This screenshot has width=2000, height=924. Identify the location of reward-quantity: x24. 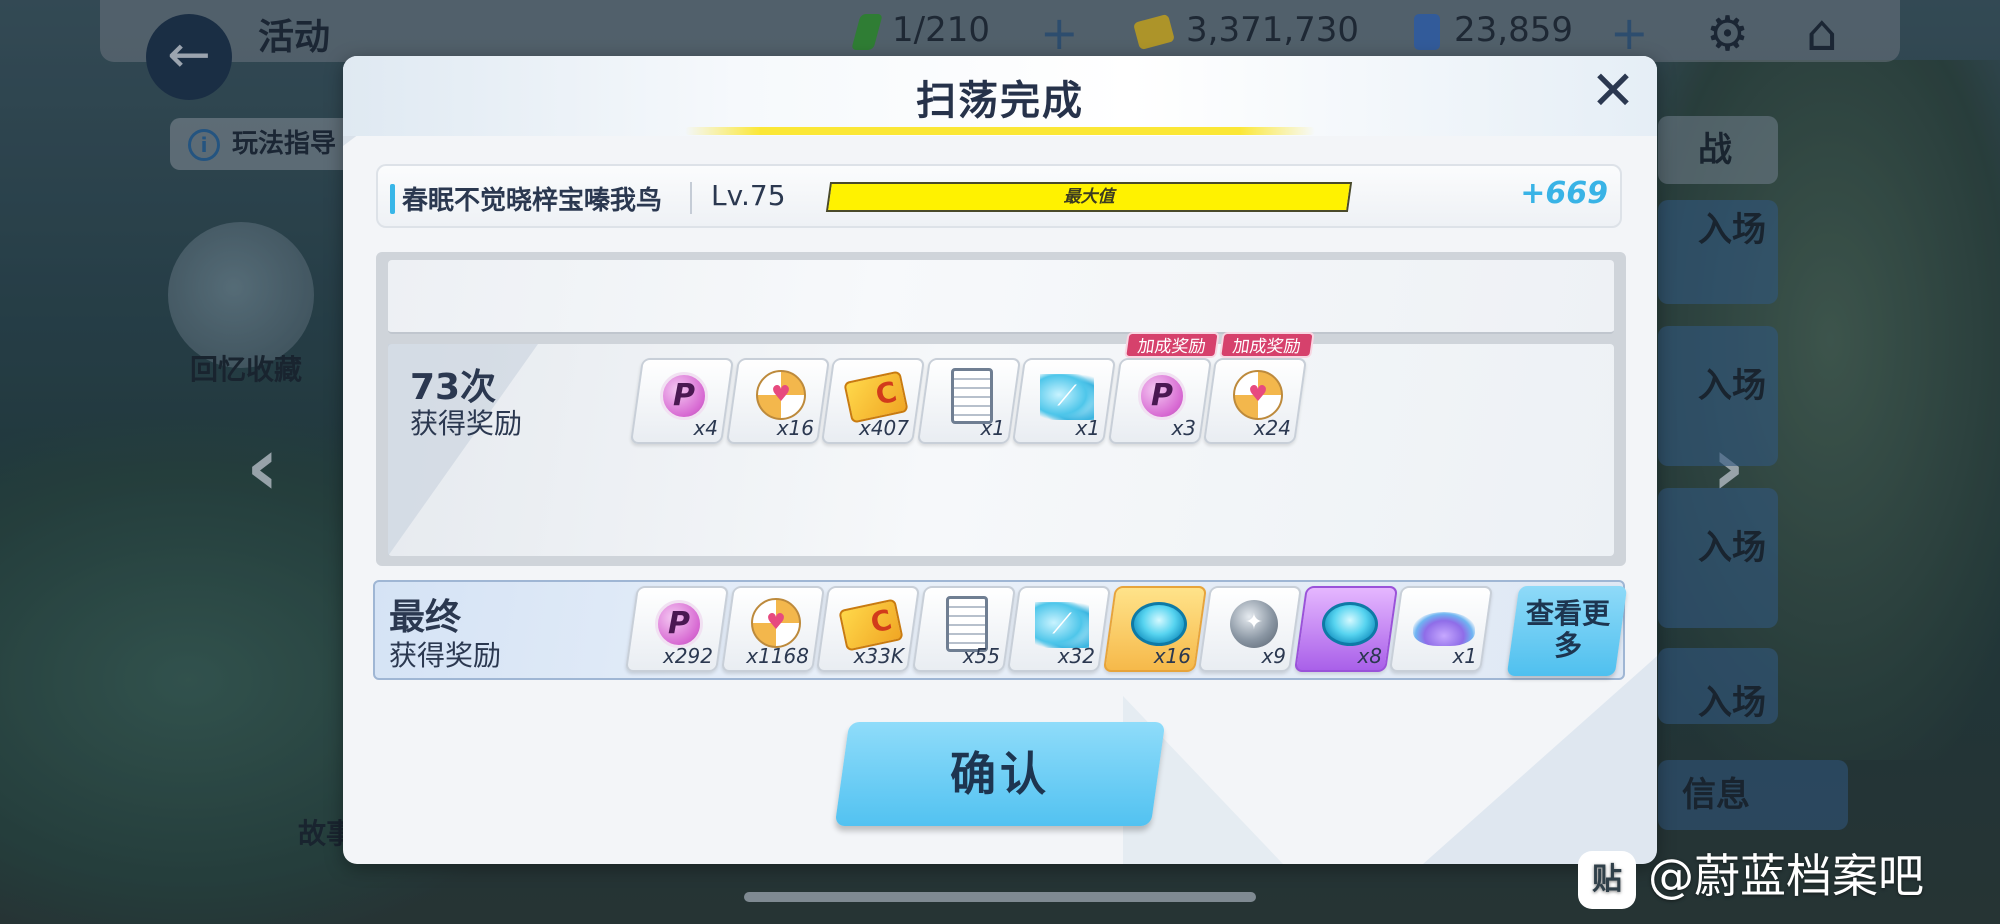
(1272, 428).